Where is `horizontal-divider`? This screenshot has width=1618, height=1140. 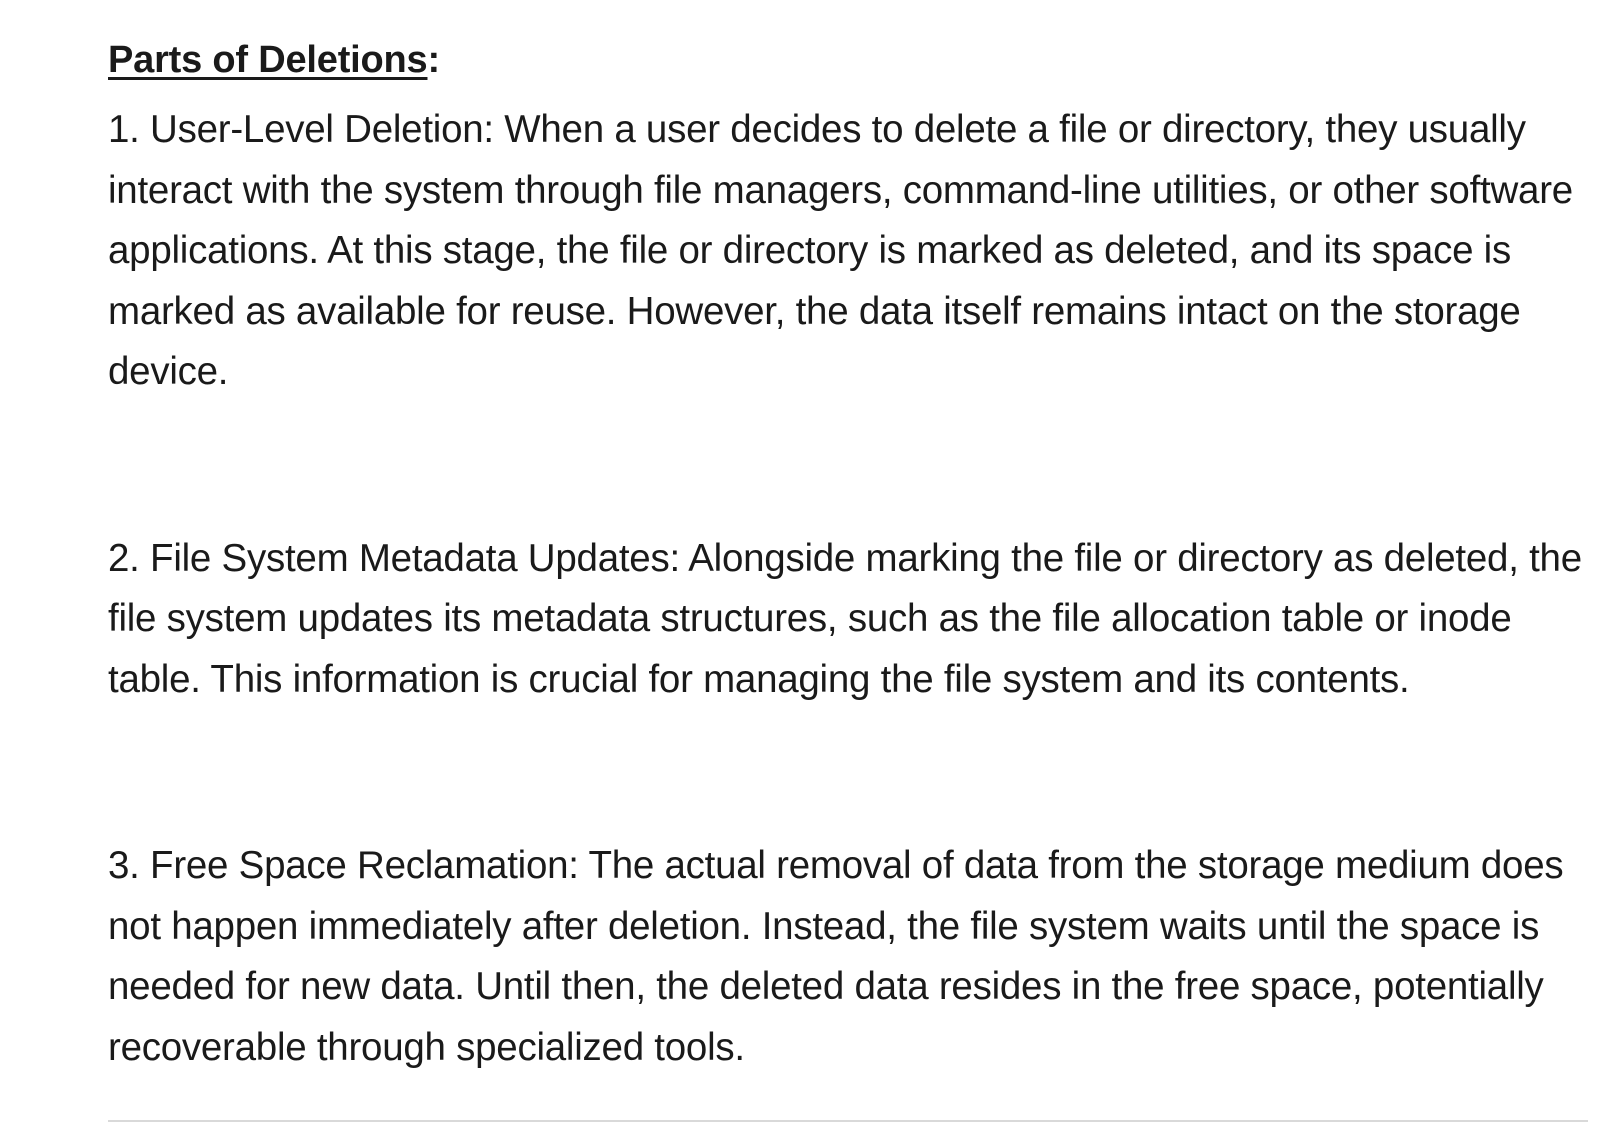
horizontal-divider is located at coordinates (848, 1121).